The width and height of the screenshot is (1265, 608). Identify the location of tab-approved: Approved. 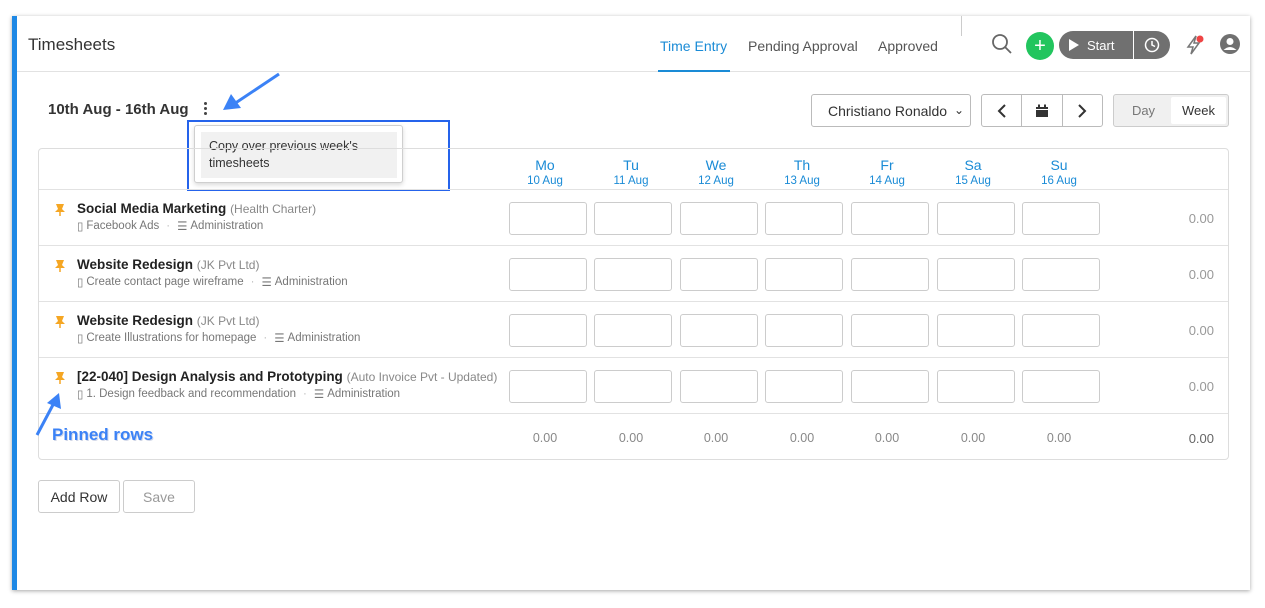
(908, 46).